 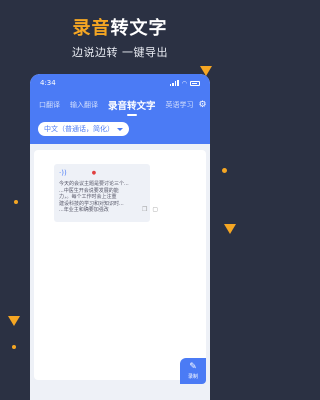 I want to click on tab-english-learning: 英语学习, so click(x=180, y=105).